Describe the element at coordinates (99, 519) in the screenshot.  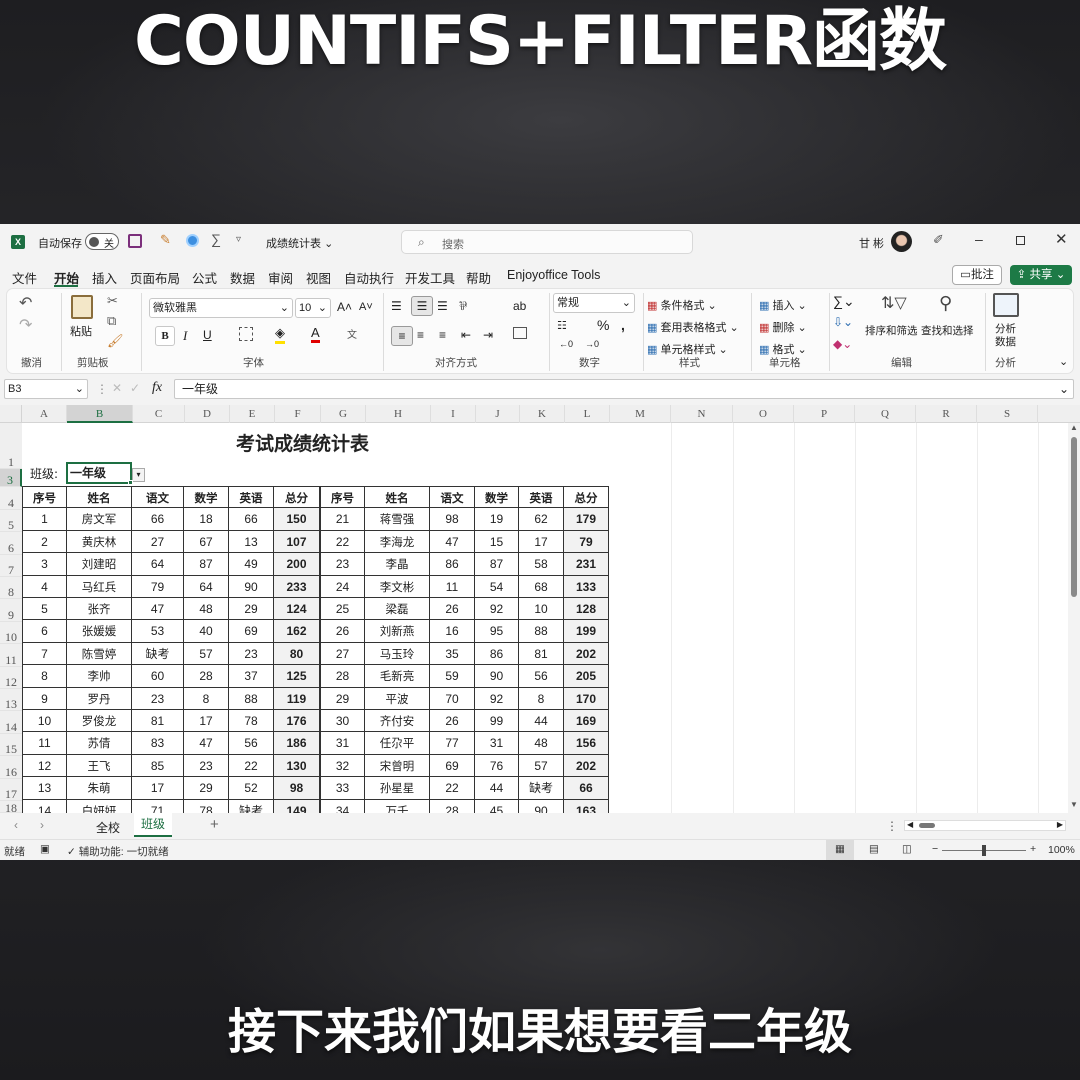
I see `table-cell: 房文军` at that location.